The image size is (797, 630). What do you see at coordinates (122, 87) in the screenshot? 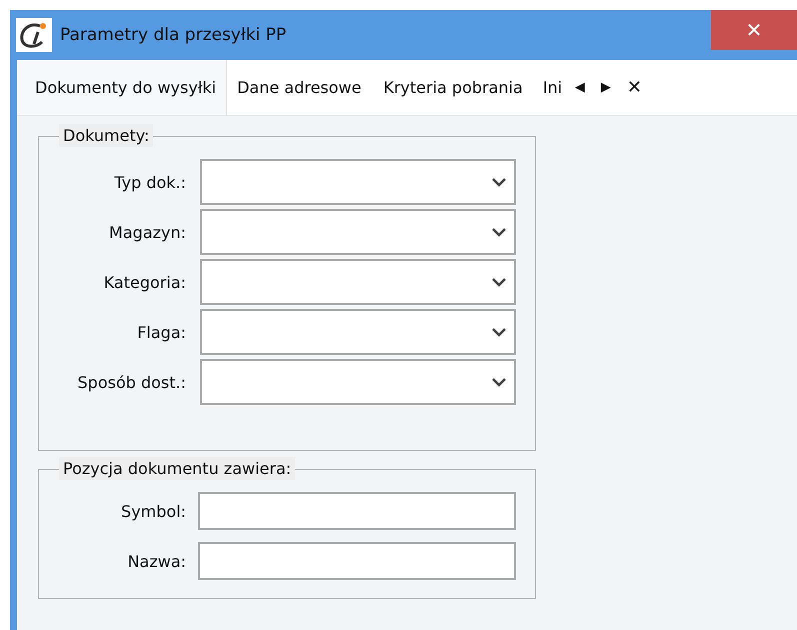
I see `tab: Dokumenty do wysyłki` at bounding box center [122, 87].